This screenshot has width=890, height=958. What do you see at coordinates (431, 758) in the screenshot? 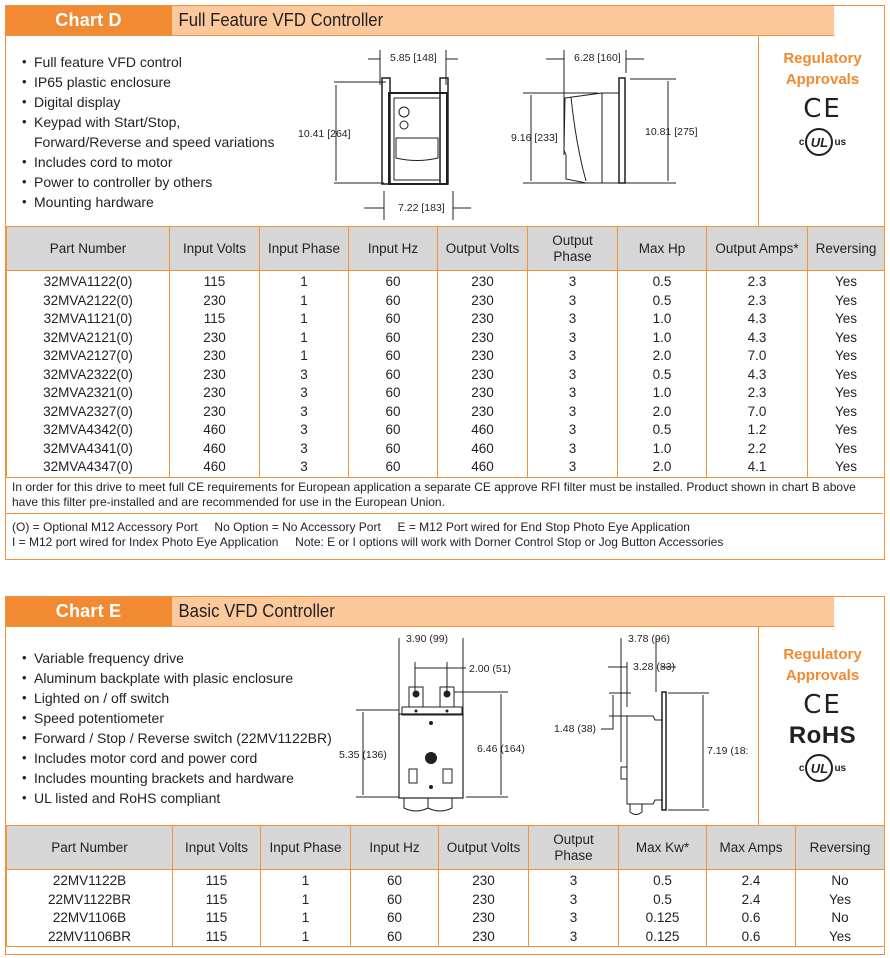
I see `speed-potentiometer-knob` at bounding box center [431, 758].